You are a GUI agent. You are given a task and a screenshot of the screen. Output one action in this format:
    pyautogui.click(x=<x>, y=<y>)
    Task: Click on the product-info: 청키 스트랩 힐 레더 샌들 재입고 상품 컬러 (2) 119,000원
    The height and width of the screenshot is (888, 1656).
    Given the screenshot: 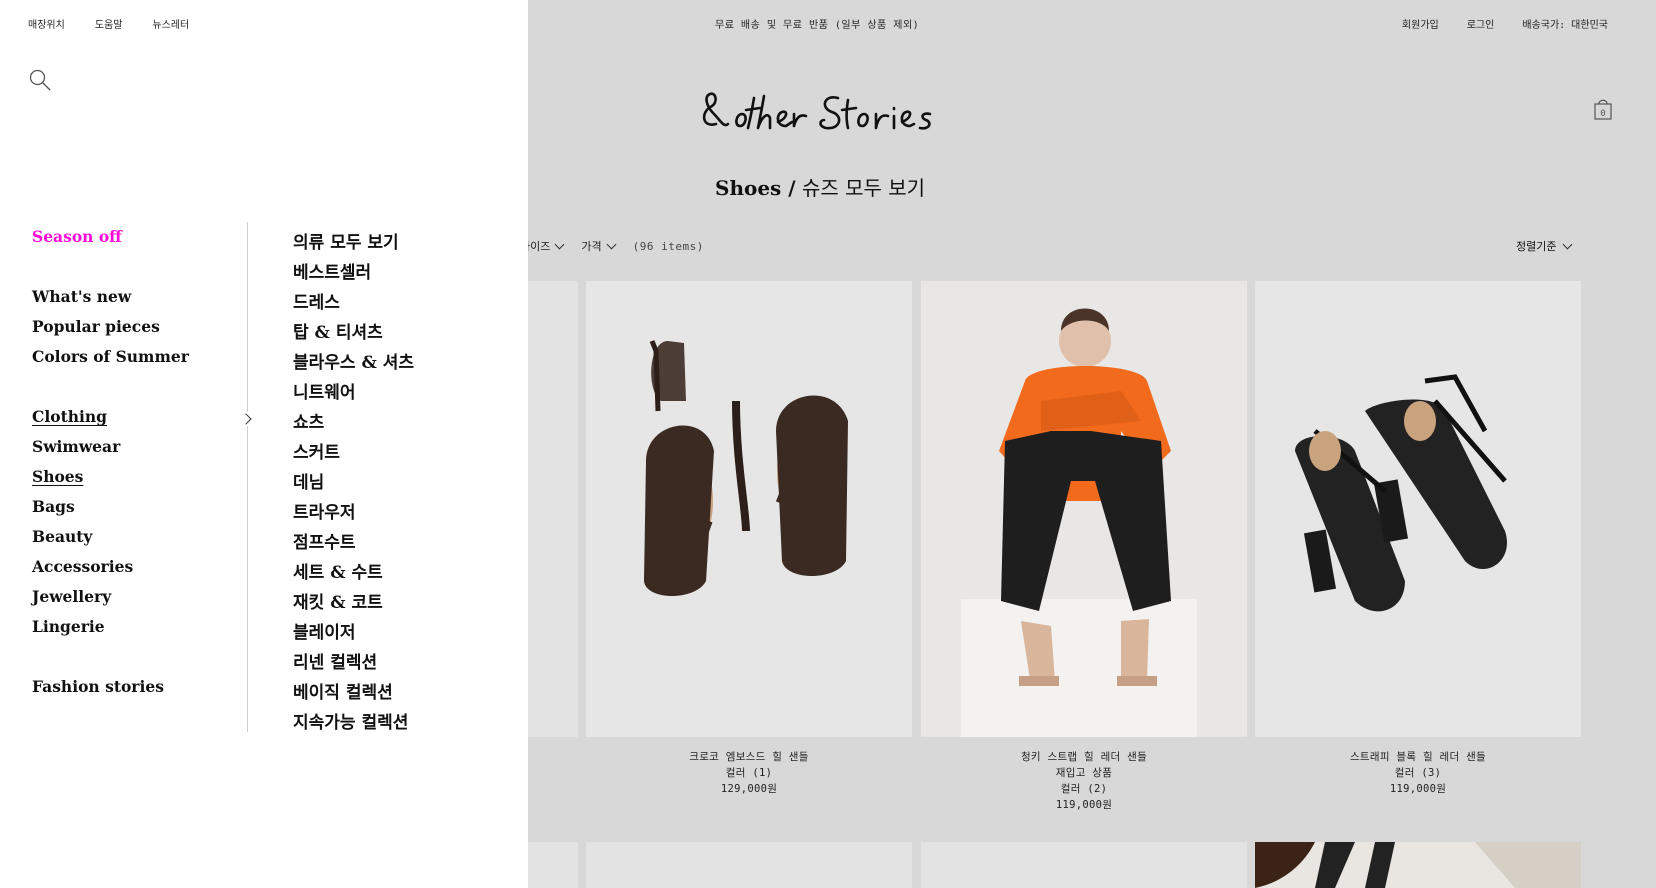 What is the action you would take?
    pyautogui.click(x=1084, y=781)
    